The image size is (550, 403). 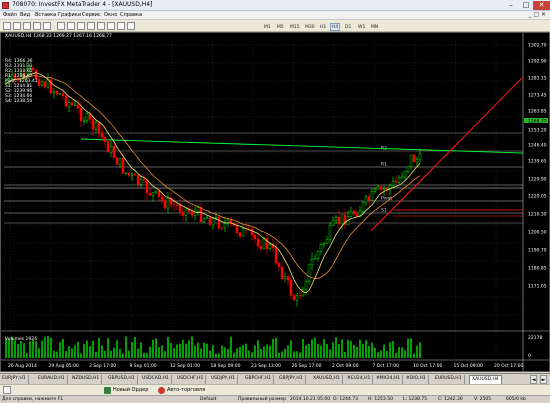 What do you see at coordinates (101, 26) in the screenshot?
I see `fibonacci-icon` at bounding box center [101, 26].